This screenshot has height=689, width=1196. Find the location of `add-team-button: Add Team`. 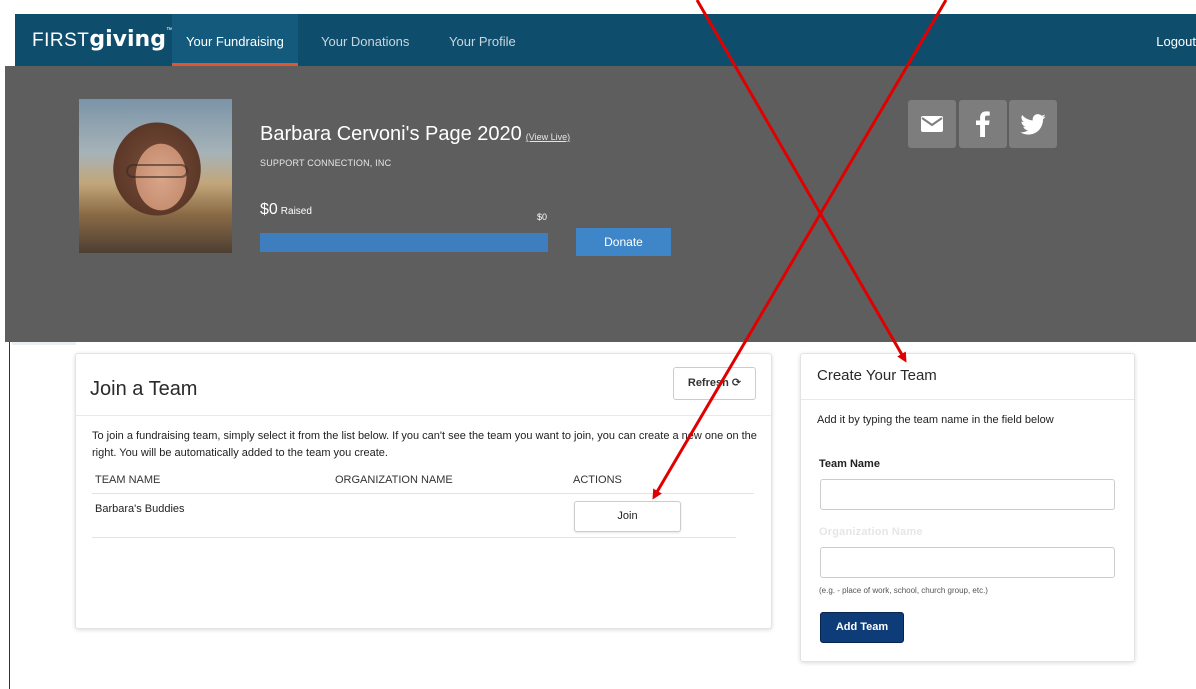

add-team-button: Add Team is located at coordinates (862, 627).